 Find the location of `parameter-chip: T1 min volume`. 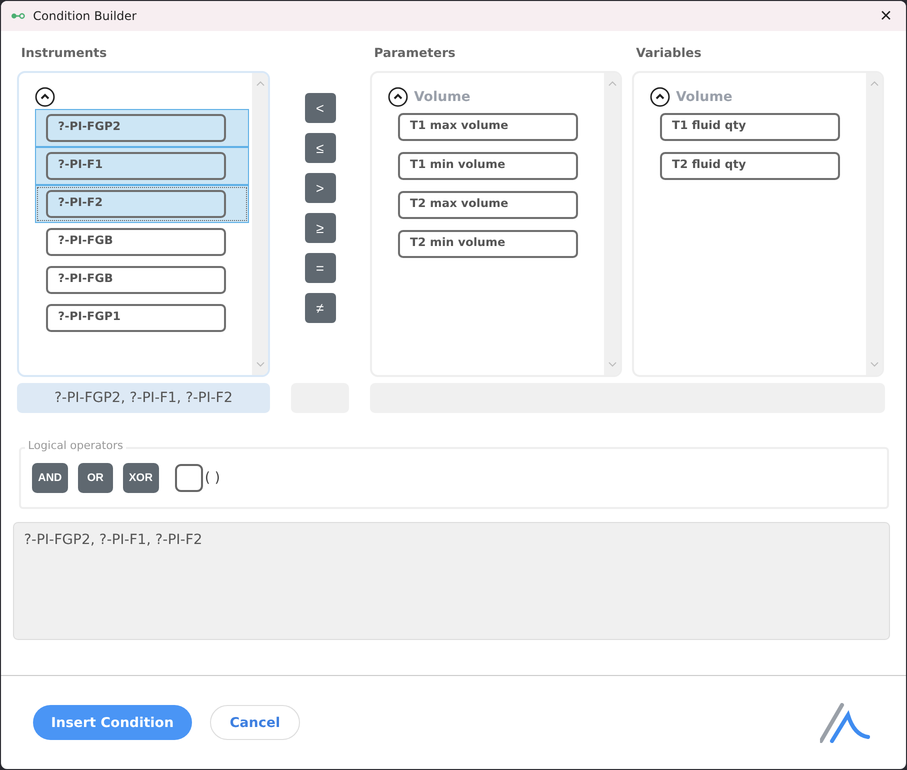

parameter-chip: T1 min volume is located at coordinates (488, 166).